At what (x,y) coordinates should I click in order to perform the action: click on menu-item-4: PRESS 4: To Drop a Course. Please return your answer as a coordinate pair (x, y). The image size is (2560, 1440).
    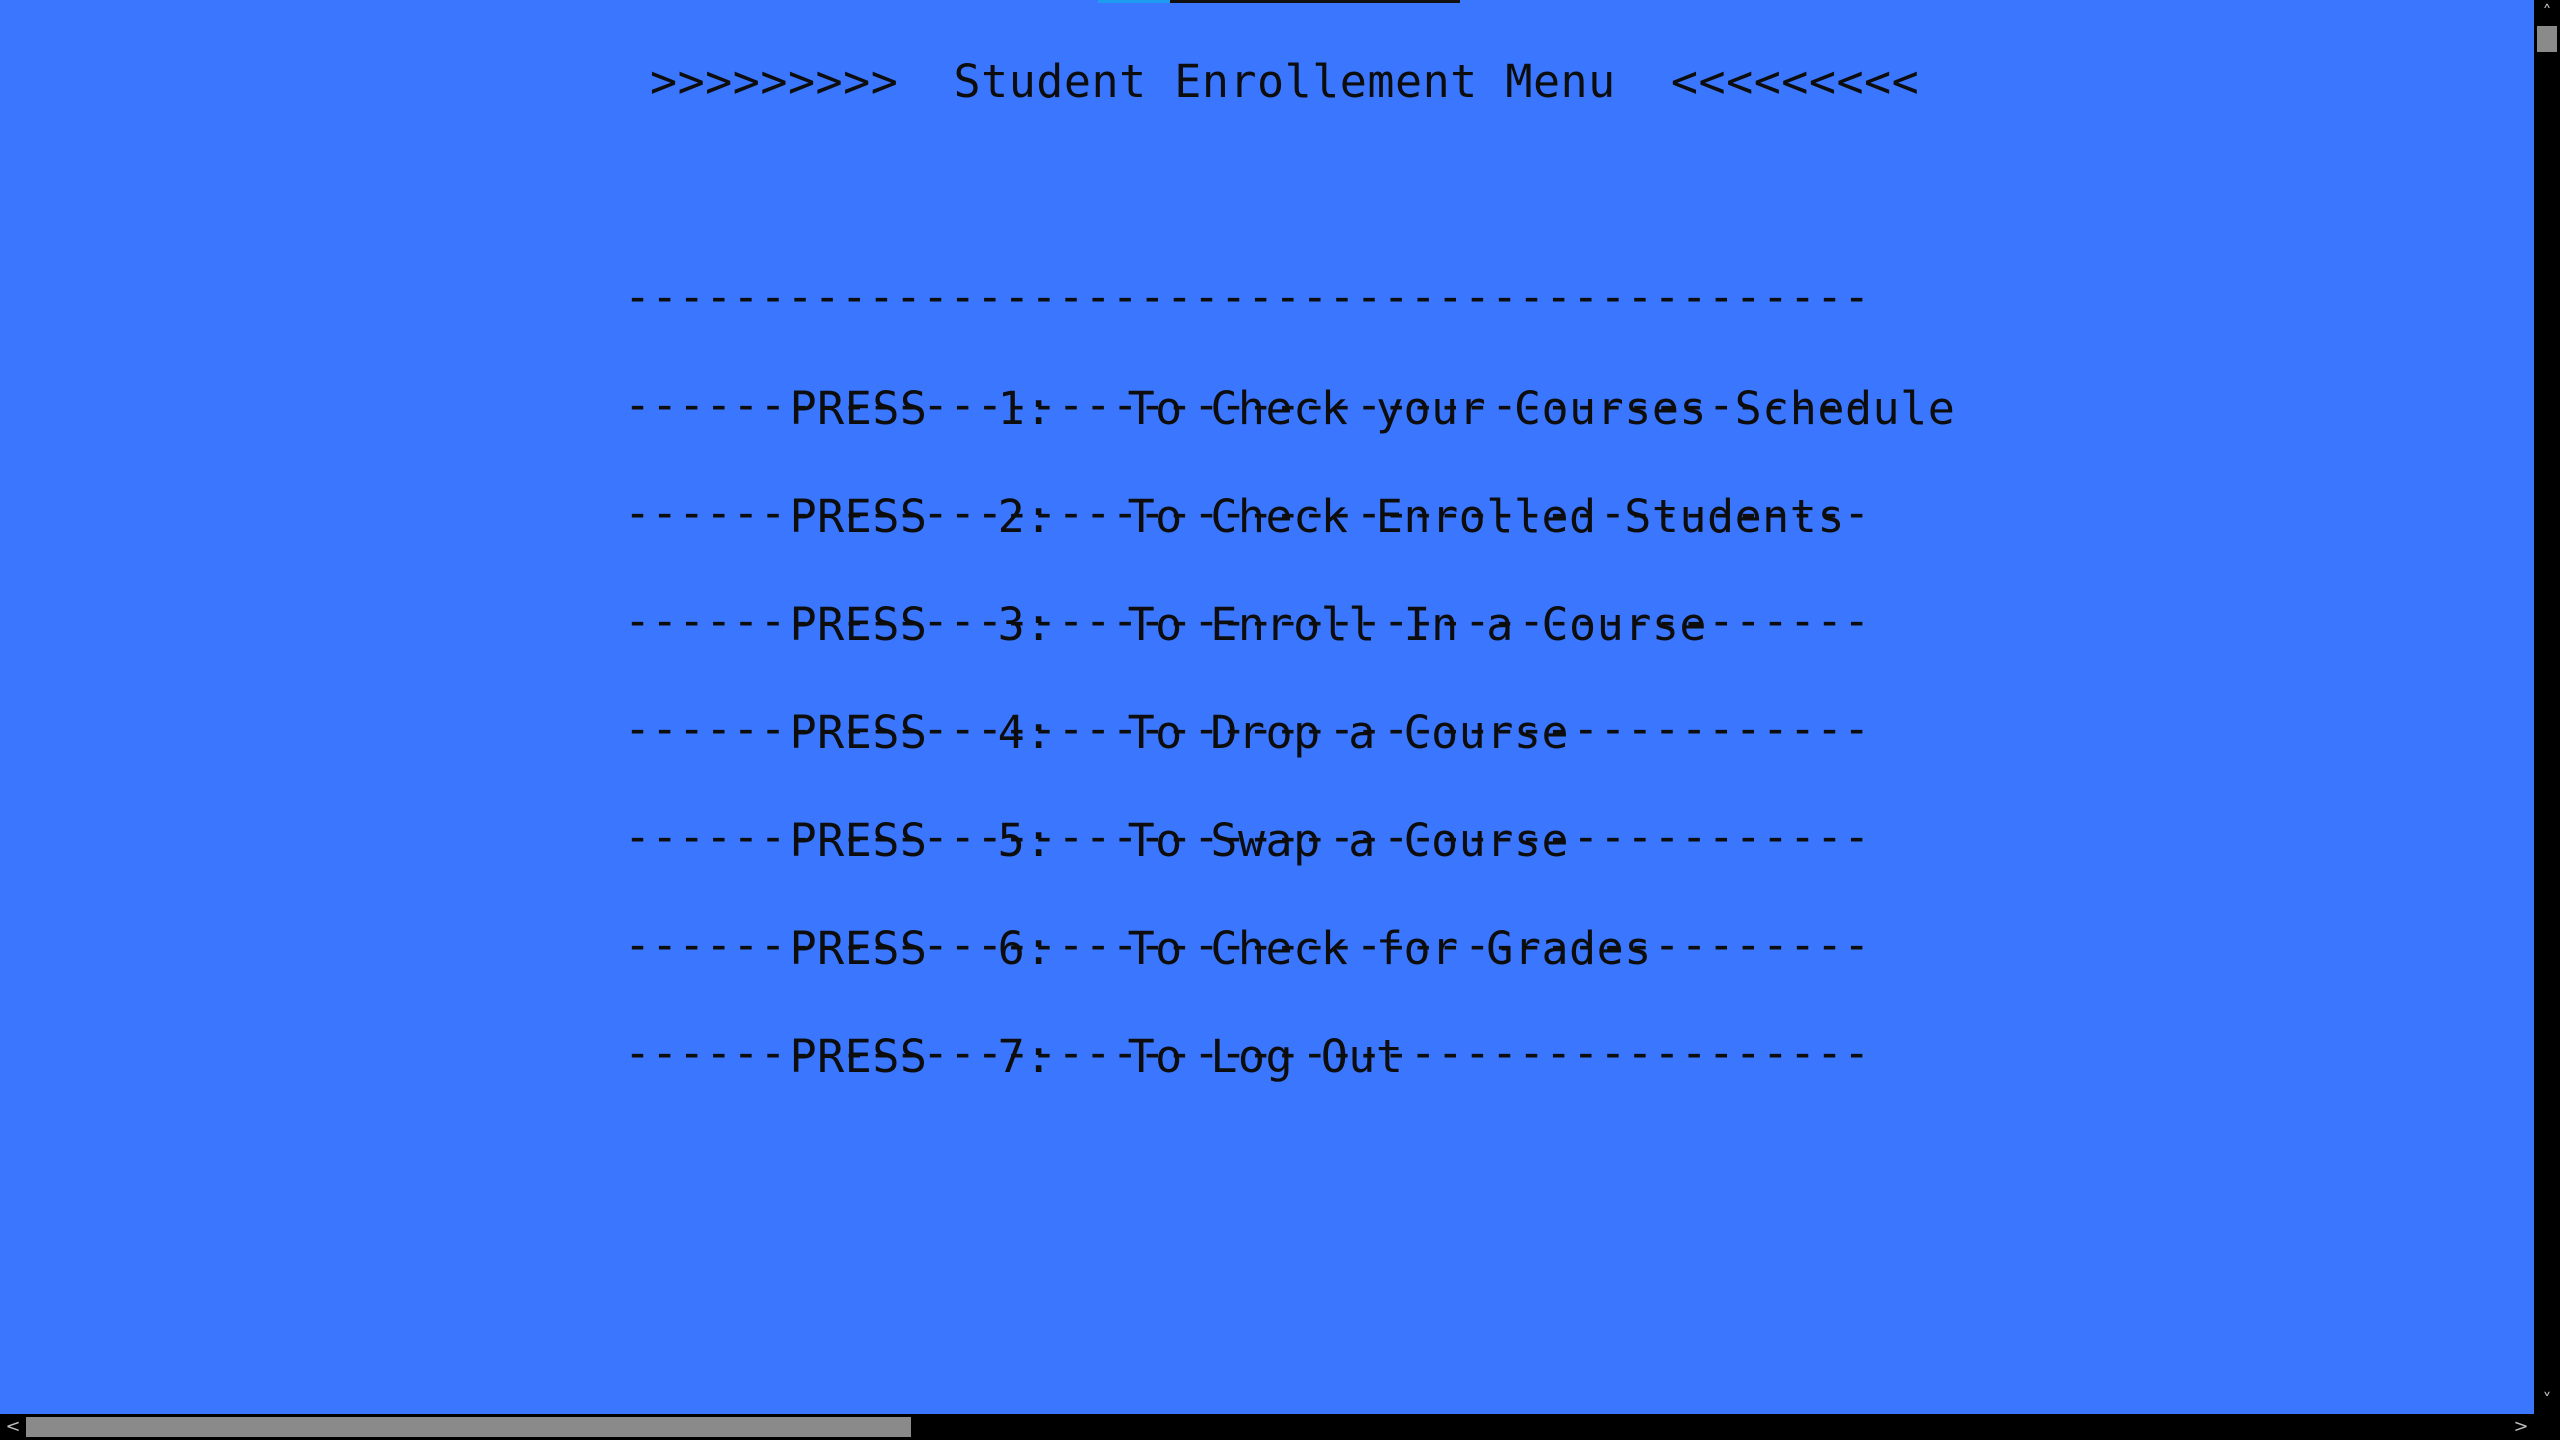
    Looking at the image, I should click on (1249, 702).